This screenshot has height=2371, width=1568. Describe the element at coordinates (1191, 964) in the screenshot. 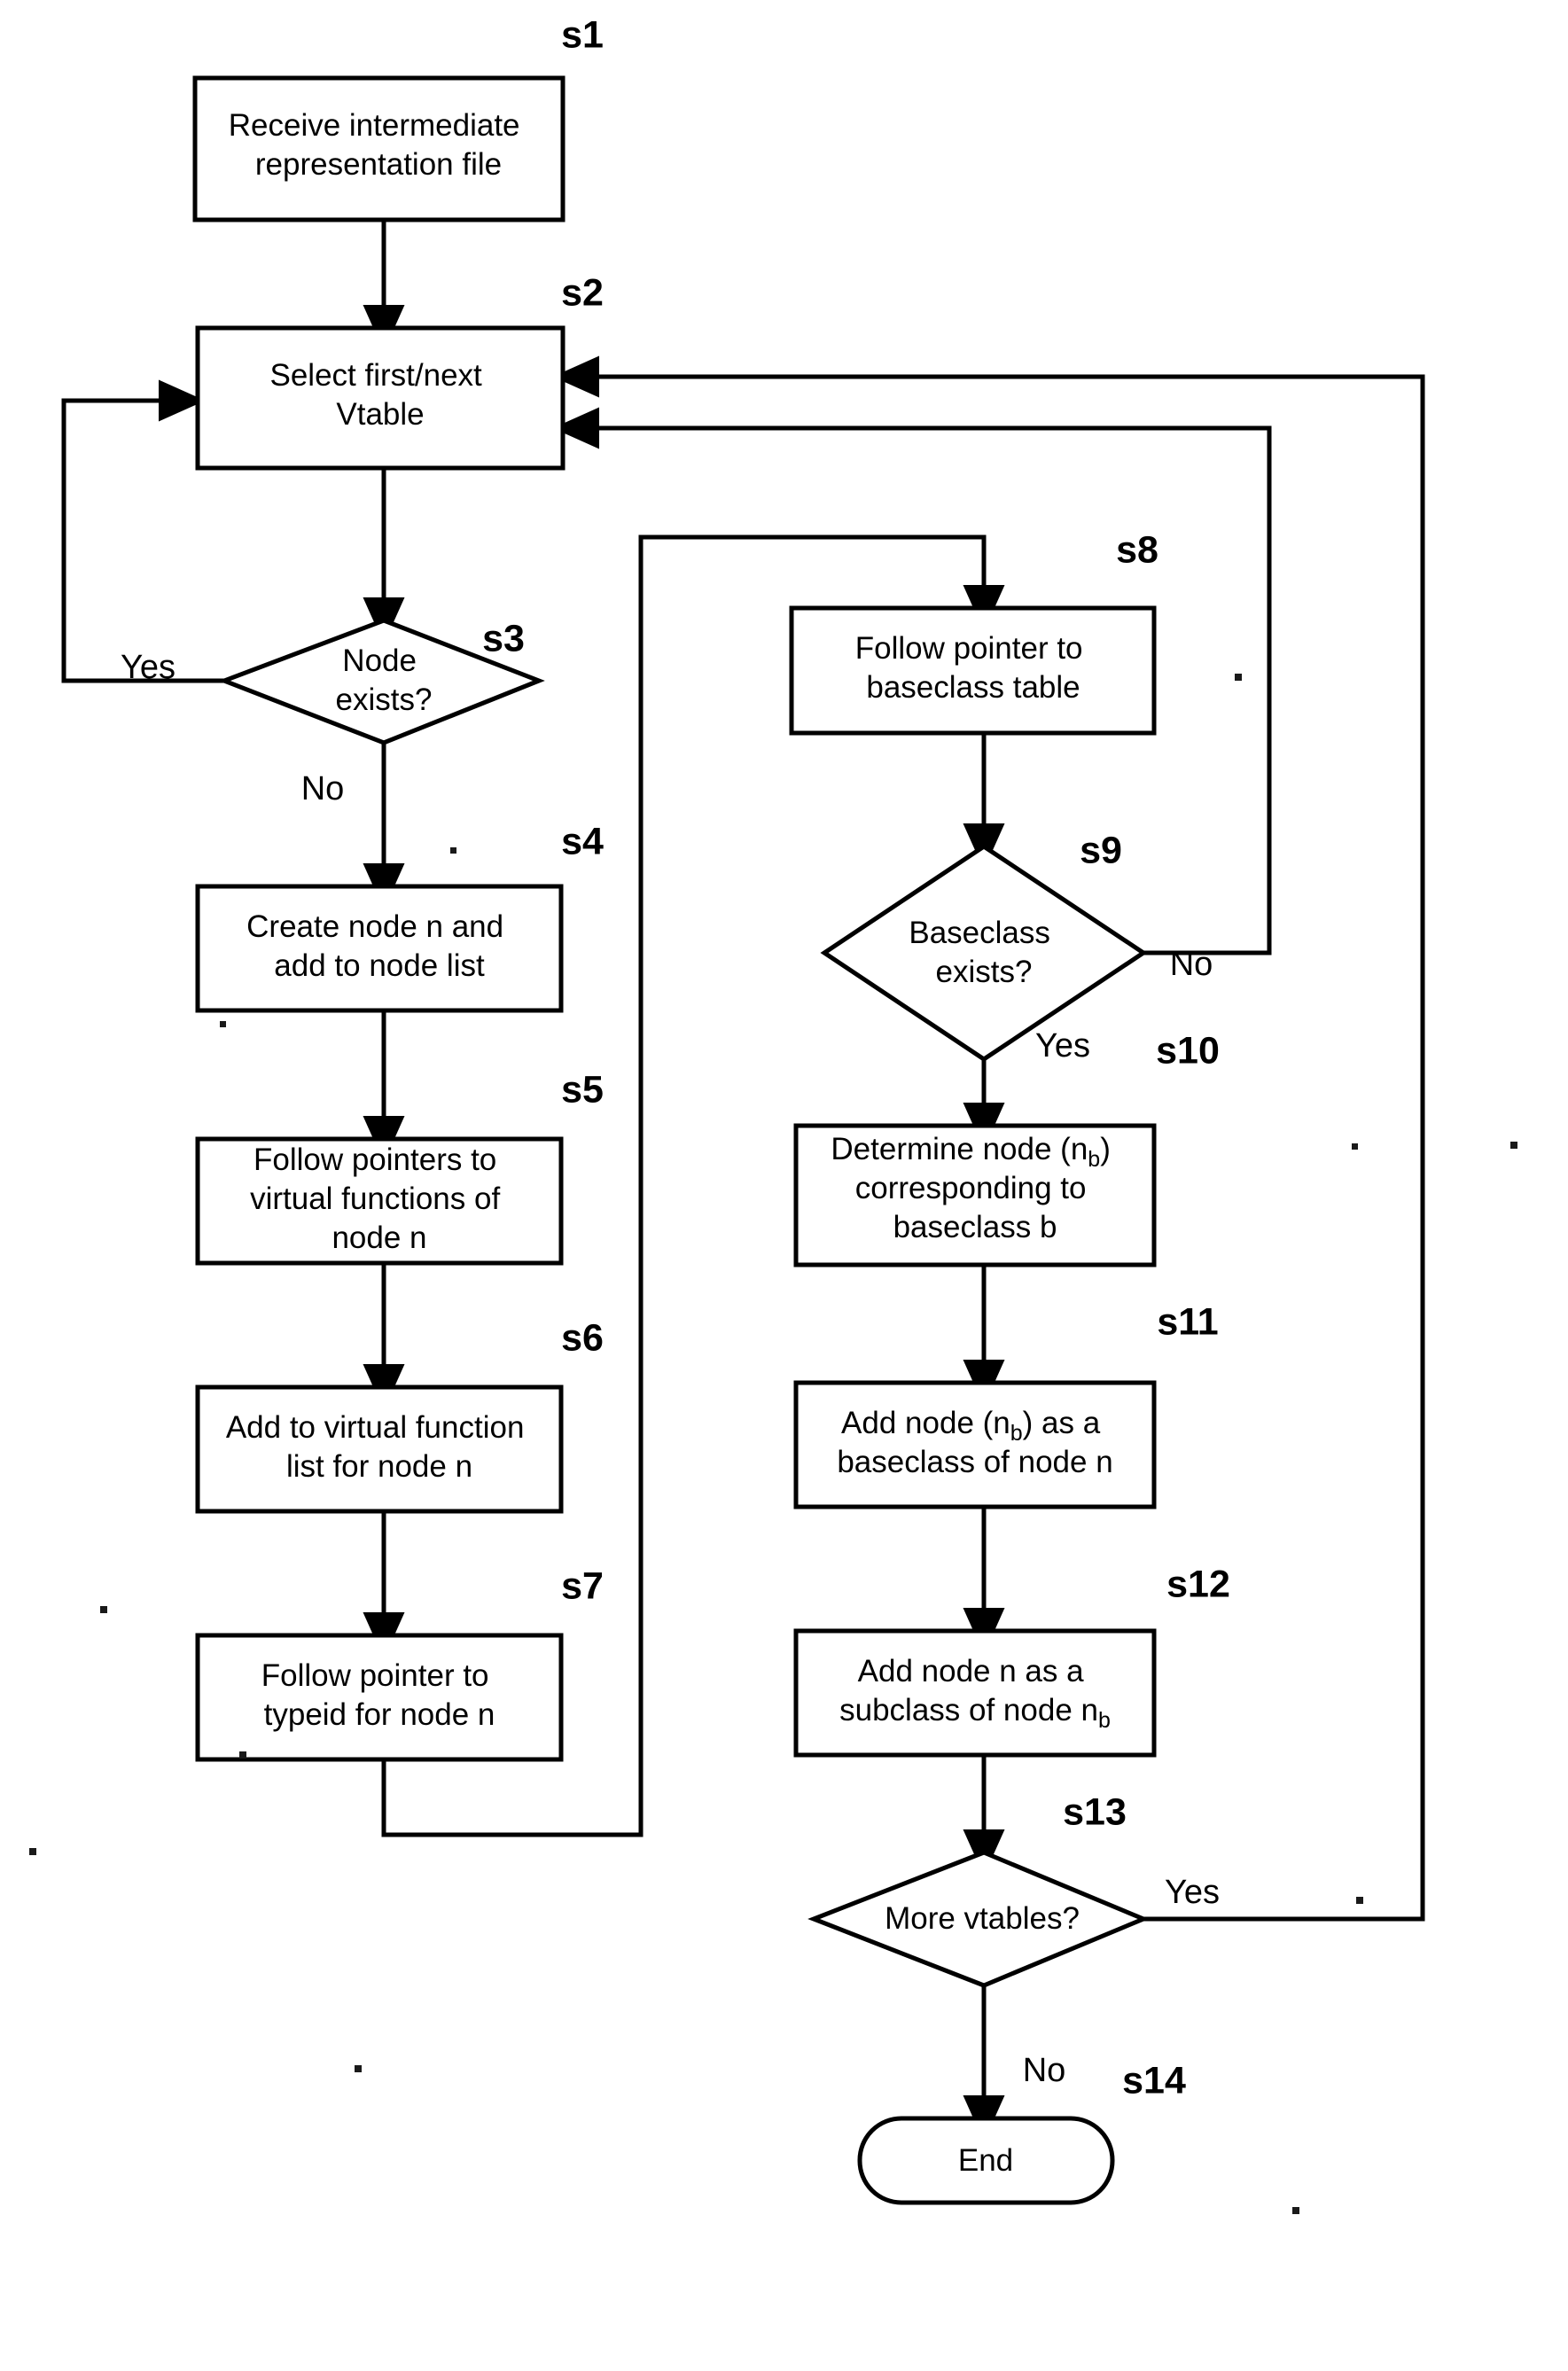

I see `edge-label-s9-no: No` at that location.